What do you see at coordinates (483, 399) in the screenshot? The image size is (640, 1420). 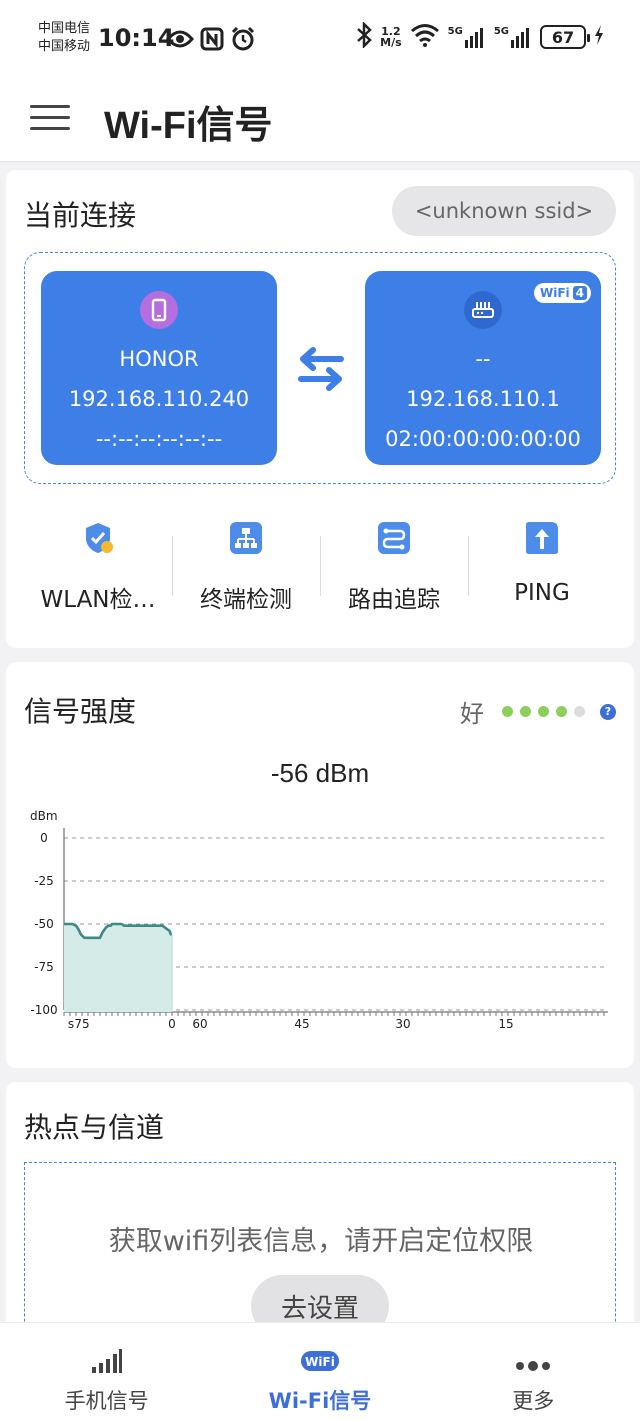 I see `router-ip: 192.168.110.1` at bounding box center [483, 399].